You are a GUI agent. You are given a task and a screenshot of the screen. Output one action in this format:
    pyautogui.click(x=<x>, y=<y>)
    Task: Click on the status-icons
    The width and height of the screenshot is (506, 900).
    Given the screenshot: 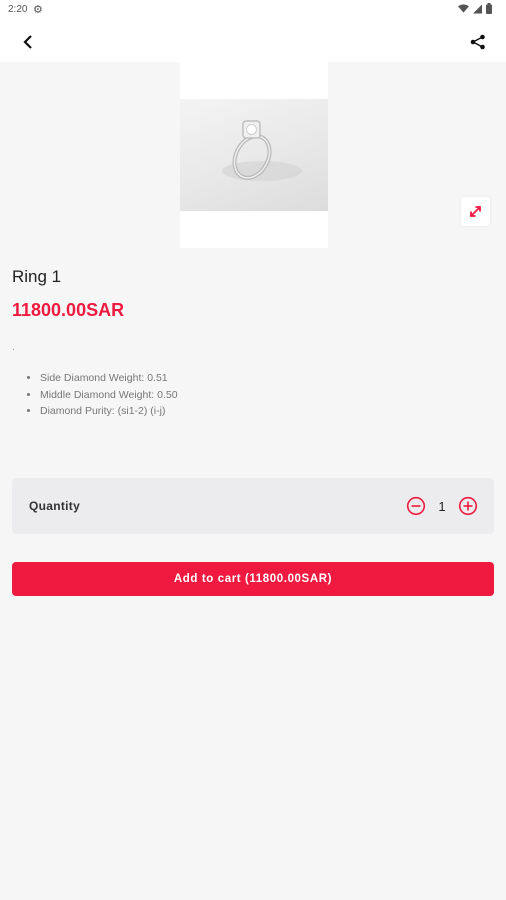 What is the action you would take?
    pyautogui.click(x=475, y=8)
    